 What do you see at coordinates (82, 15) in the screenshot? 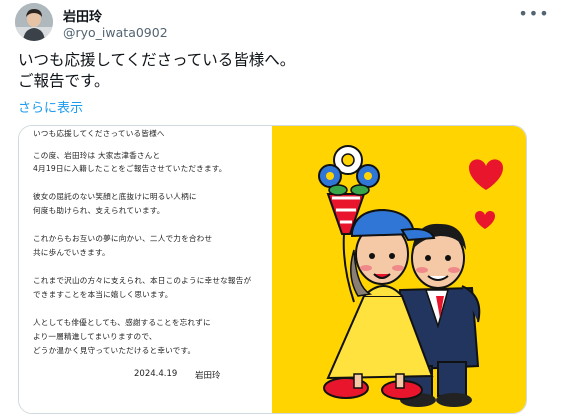
I see `display-name: 岩田玲` at bounding box center [82, 15].